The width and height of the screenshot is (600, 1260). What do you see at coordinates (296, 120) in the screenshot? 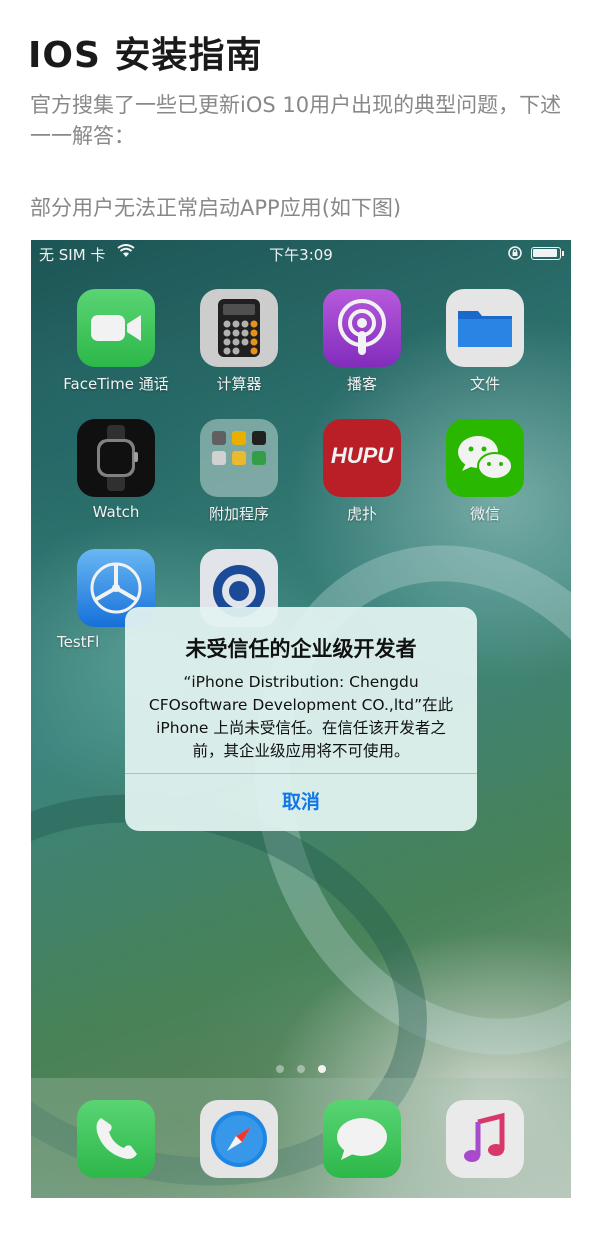
I see `intro-text: 官方搜集了一些已更新iOS 10用户出现的典型问题，下述一一解答：` at bounding box center [296, 120].